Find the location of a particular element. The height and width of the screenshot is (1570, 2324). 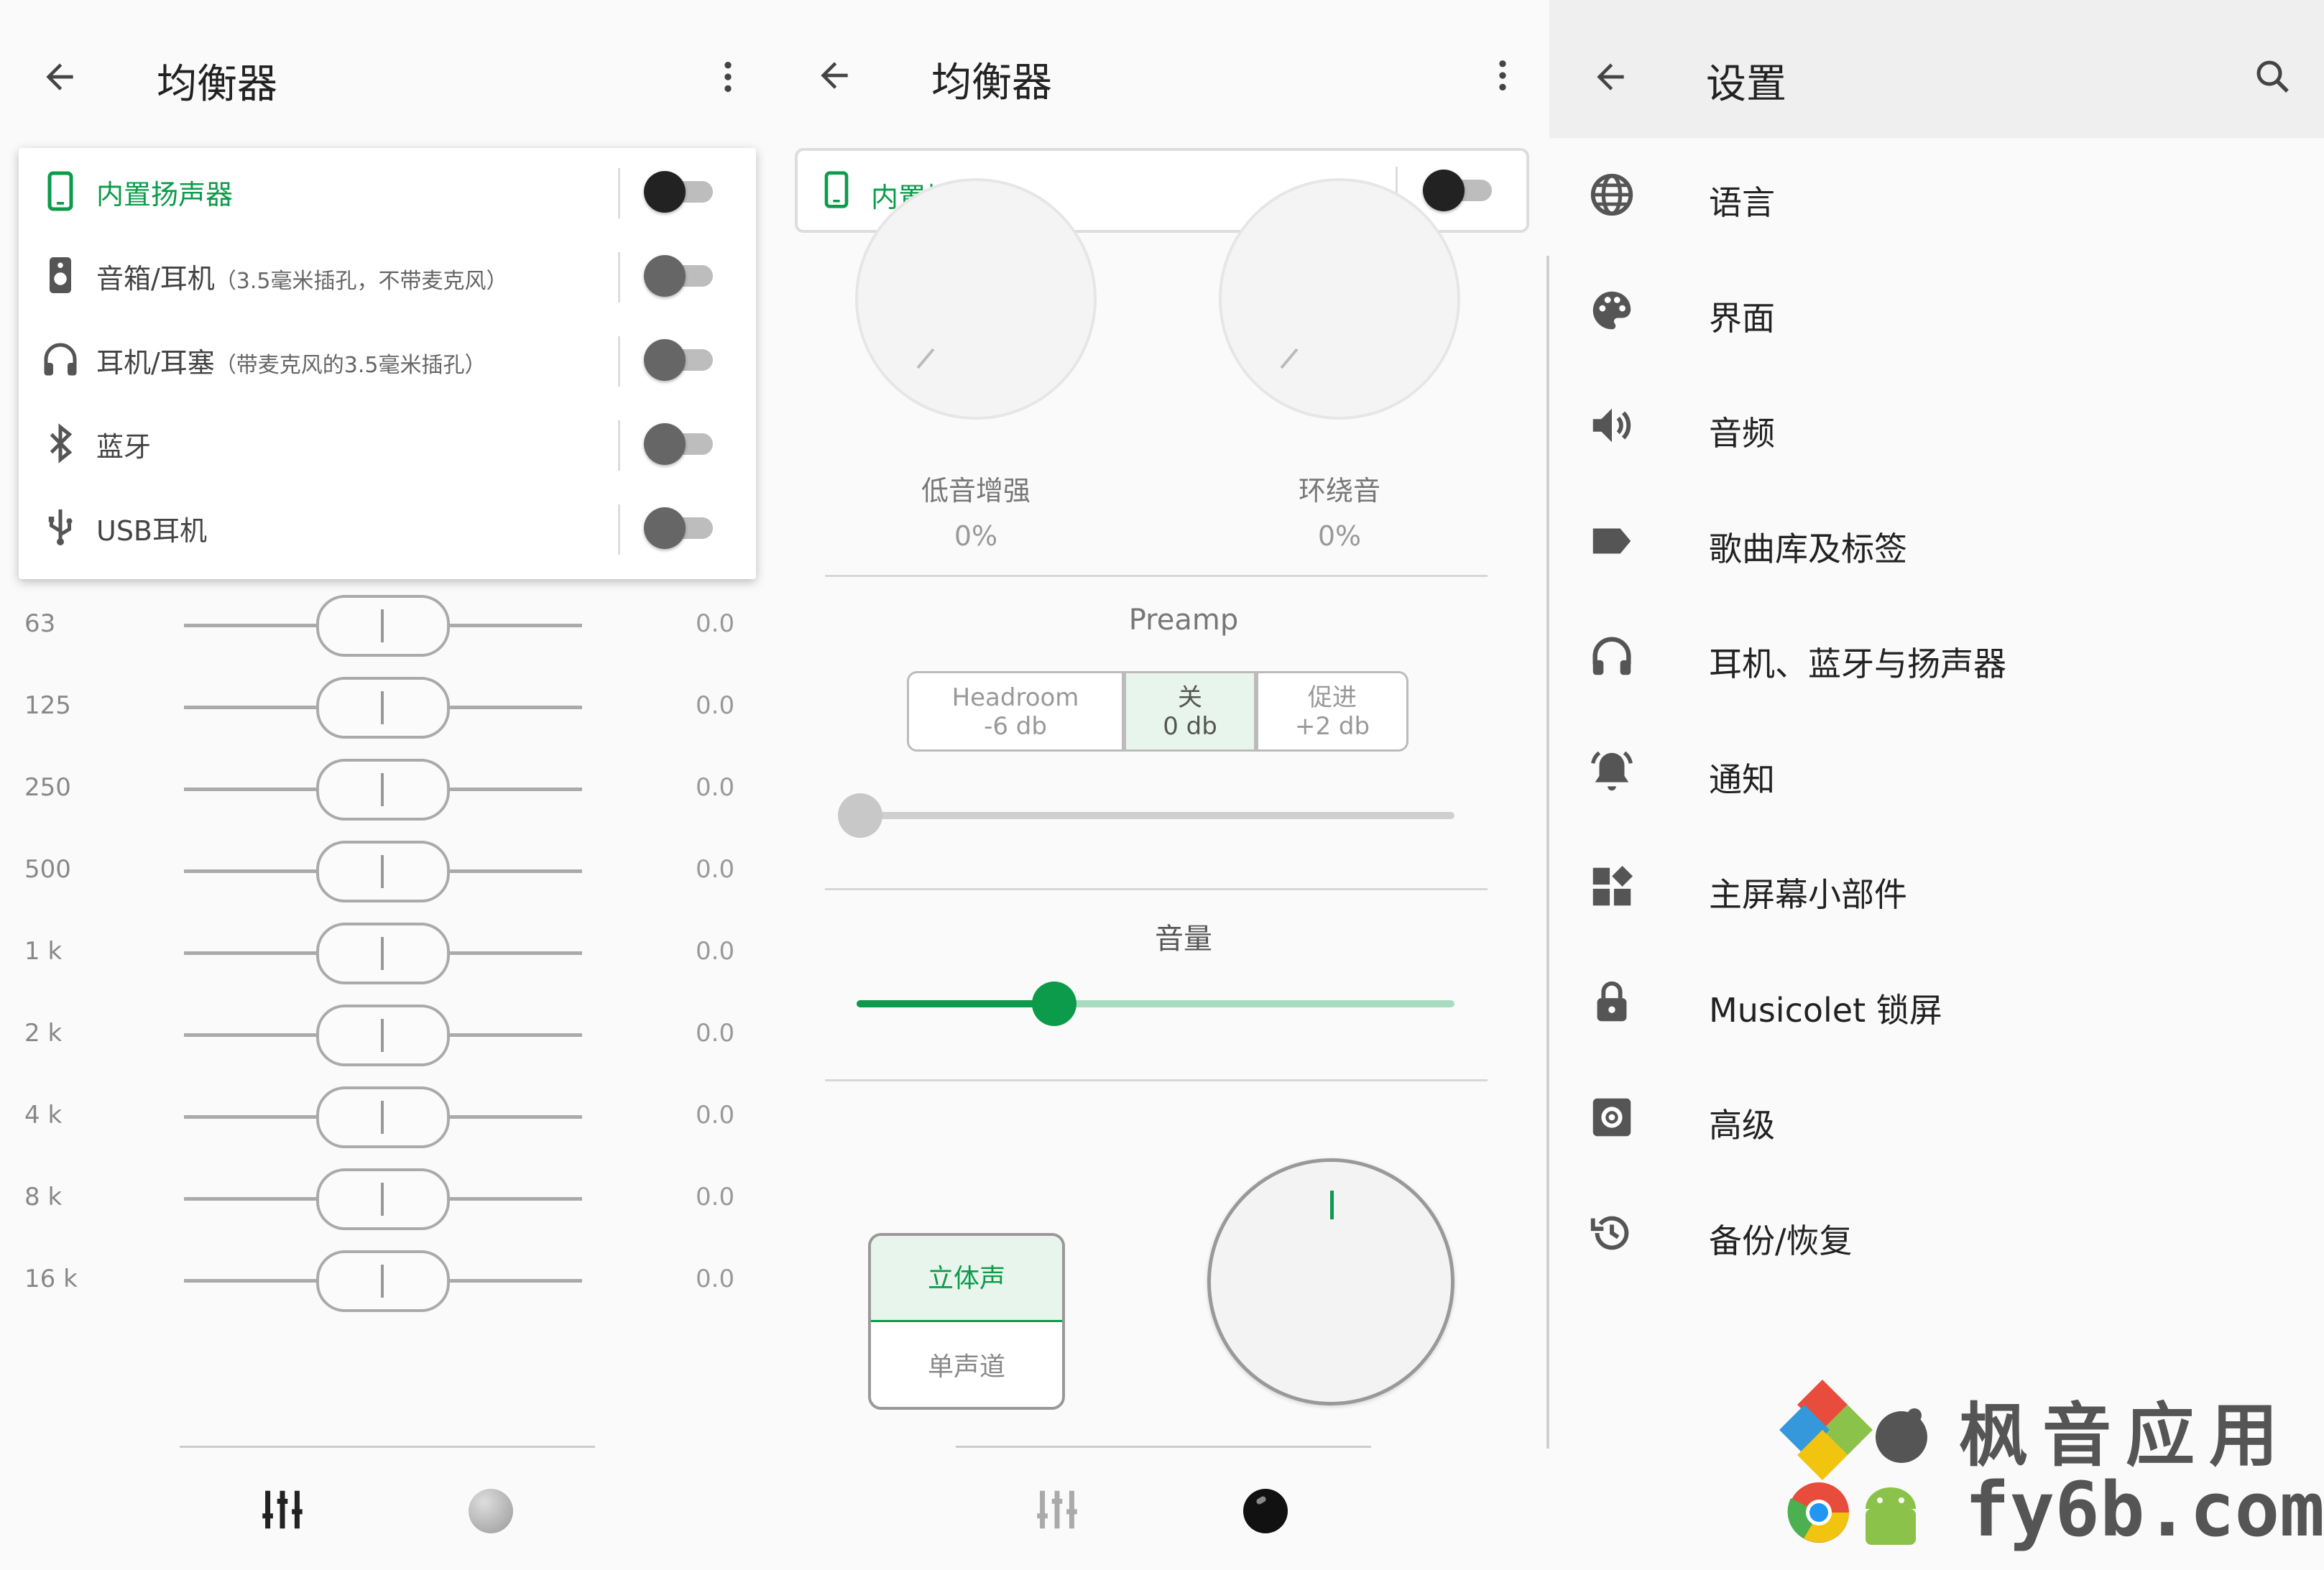

device-option-label: 耳机/耳塞（带麦克风的3.5毫米插孔） is located at coordinates (291, 361).